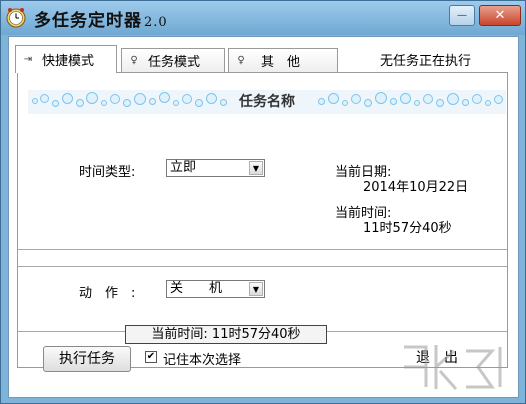 Image resolution: width=526 pixels, height=404 pixels. I want to click on remember-selection-checkbox: ✔, so click(151, 357).